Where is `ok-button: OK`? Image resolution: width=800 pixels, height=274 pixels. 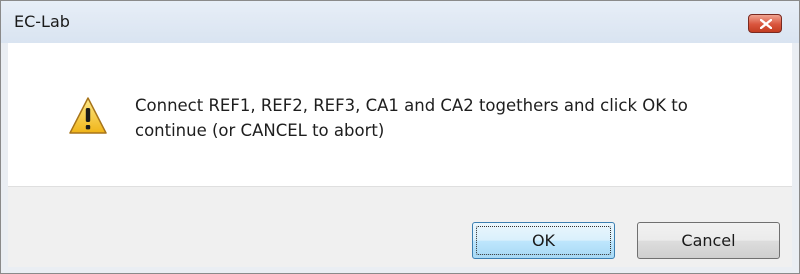
ok-button: OK is located at coordinates (543, 240).